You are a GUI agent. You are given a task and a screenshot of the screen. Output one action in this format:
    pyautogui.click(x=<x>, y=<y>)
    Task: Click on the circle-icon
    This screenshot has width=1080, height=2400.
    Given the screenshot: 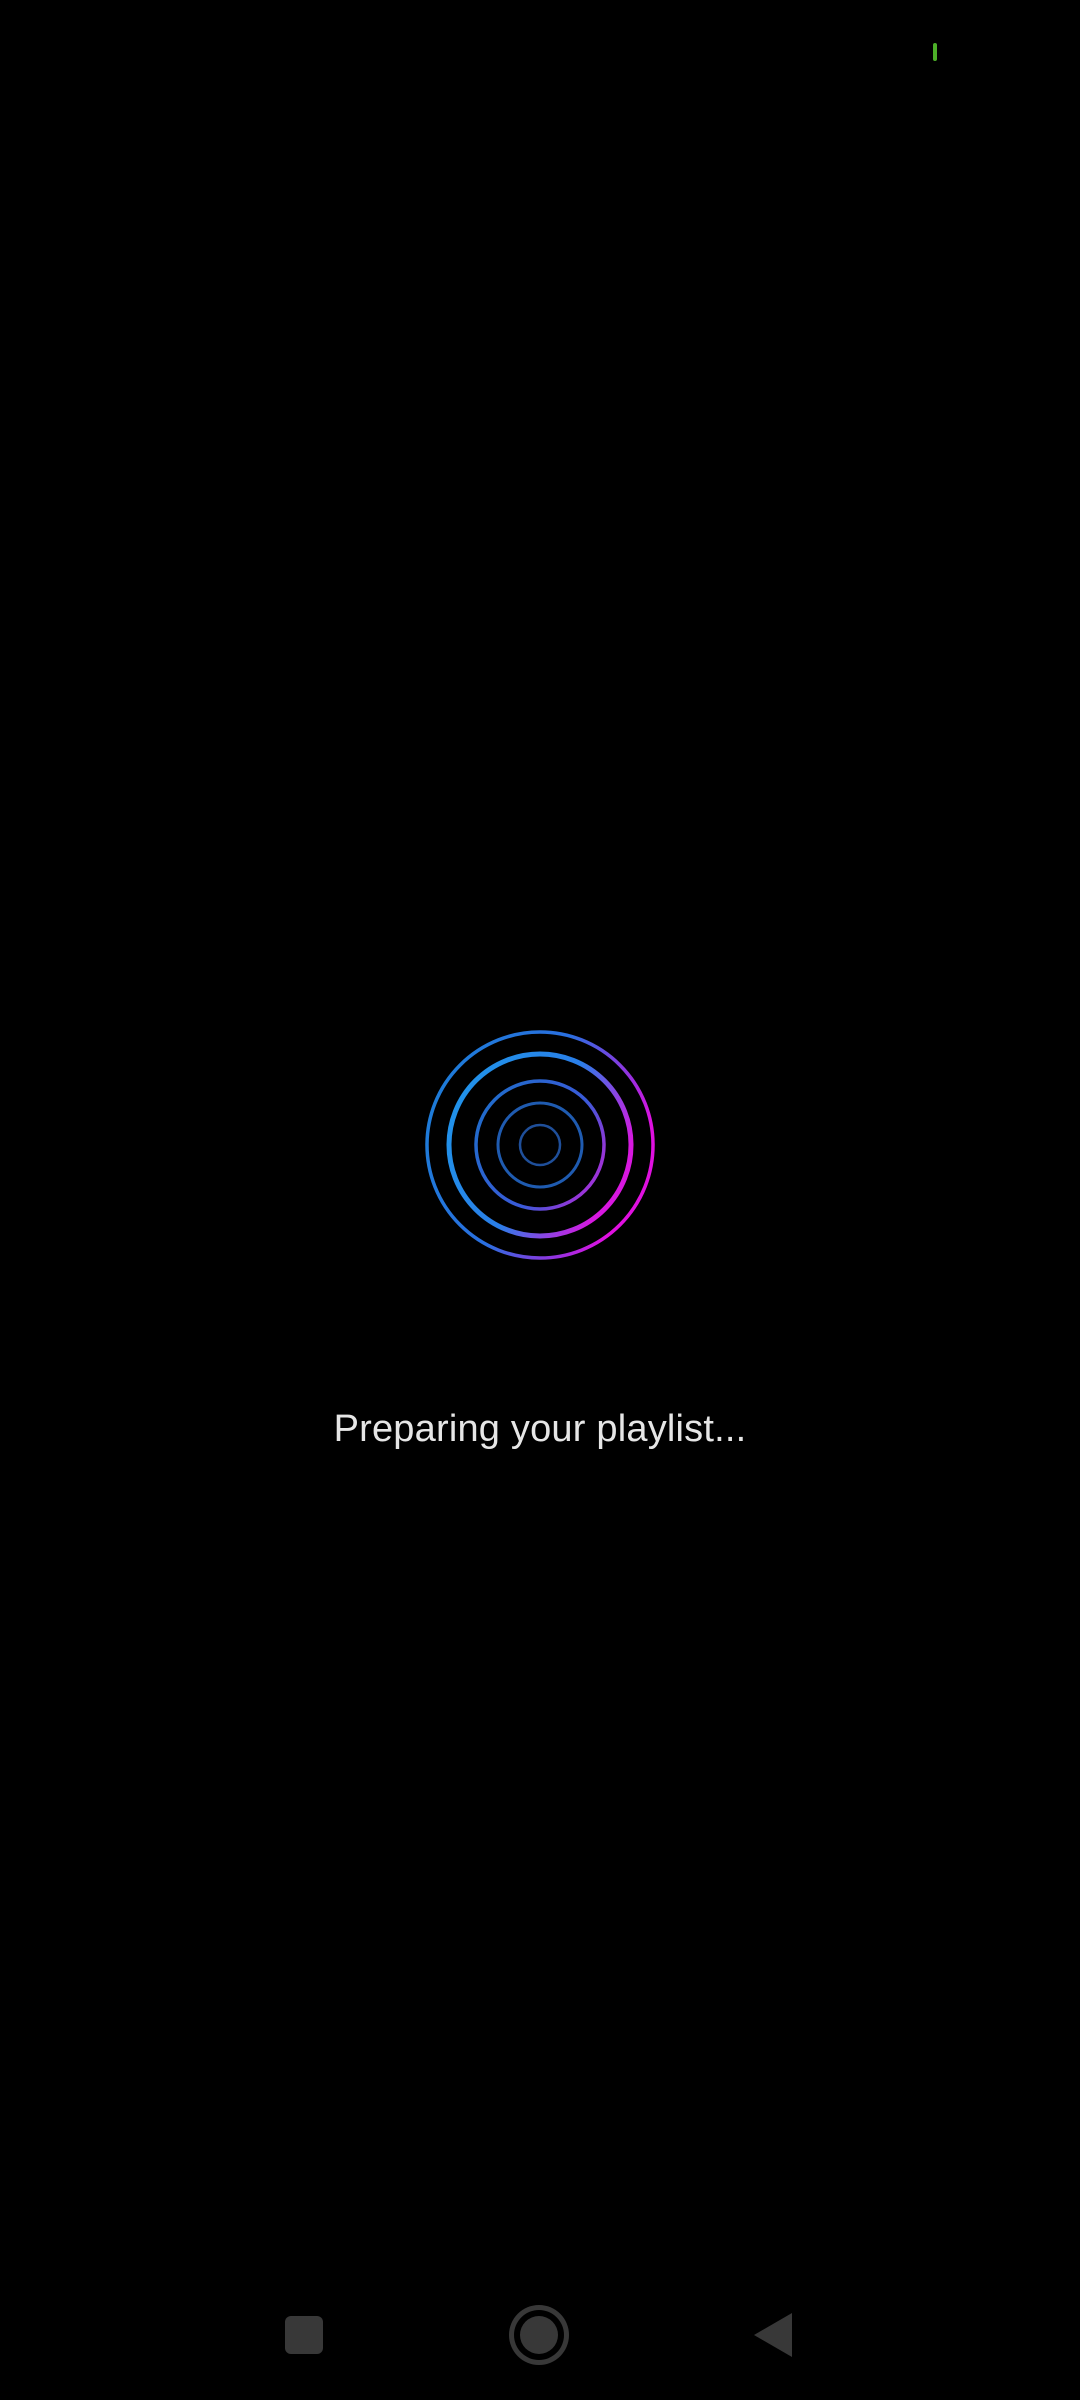 What is the action you would take?
    pyautogui.click(x=539, y=2335)
    